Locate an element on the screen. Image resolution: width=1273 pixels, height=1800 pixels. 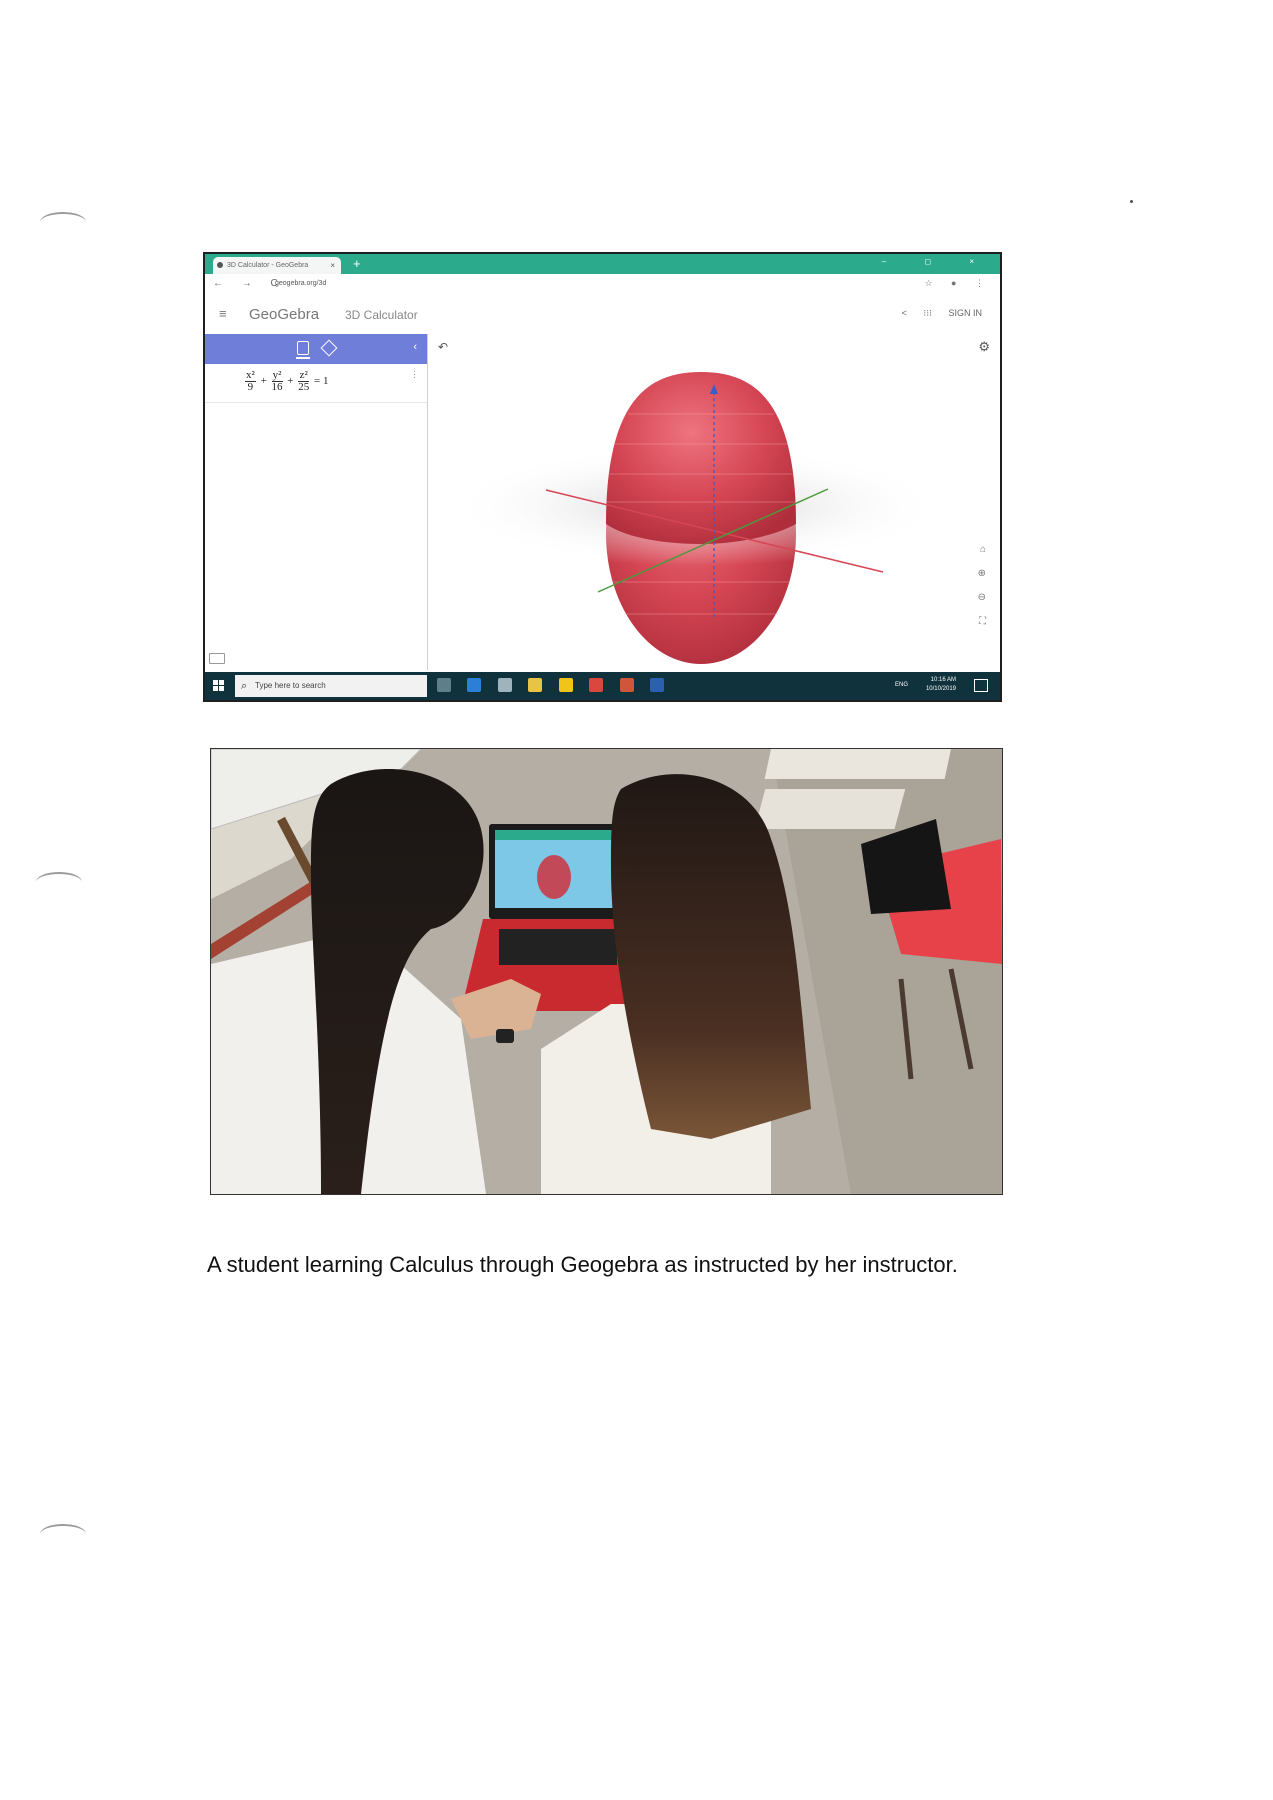
algebra-panel-header: ‹ is located at coordinates (316, 349).